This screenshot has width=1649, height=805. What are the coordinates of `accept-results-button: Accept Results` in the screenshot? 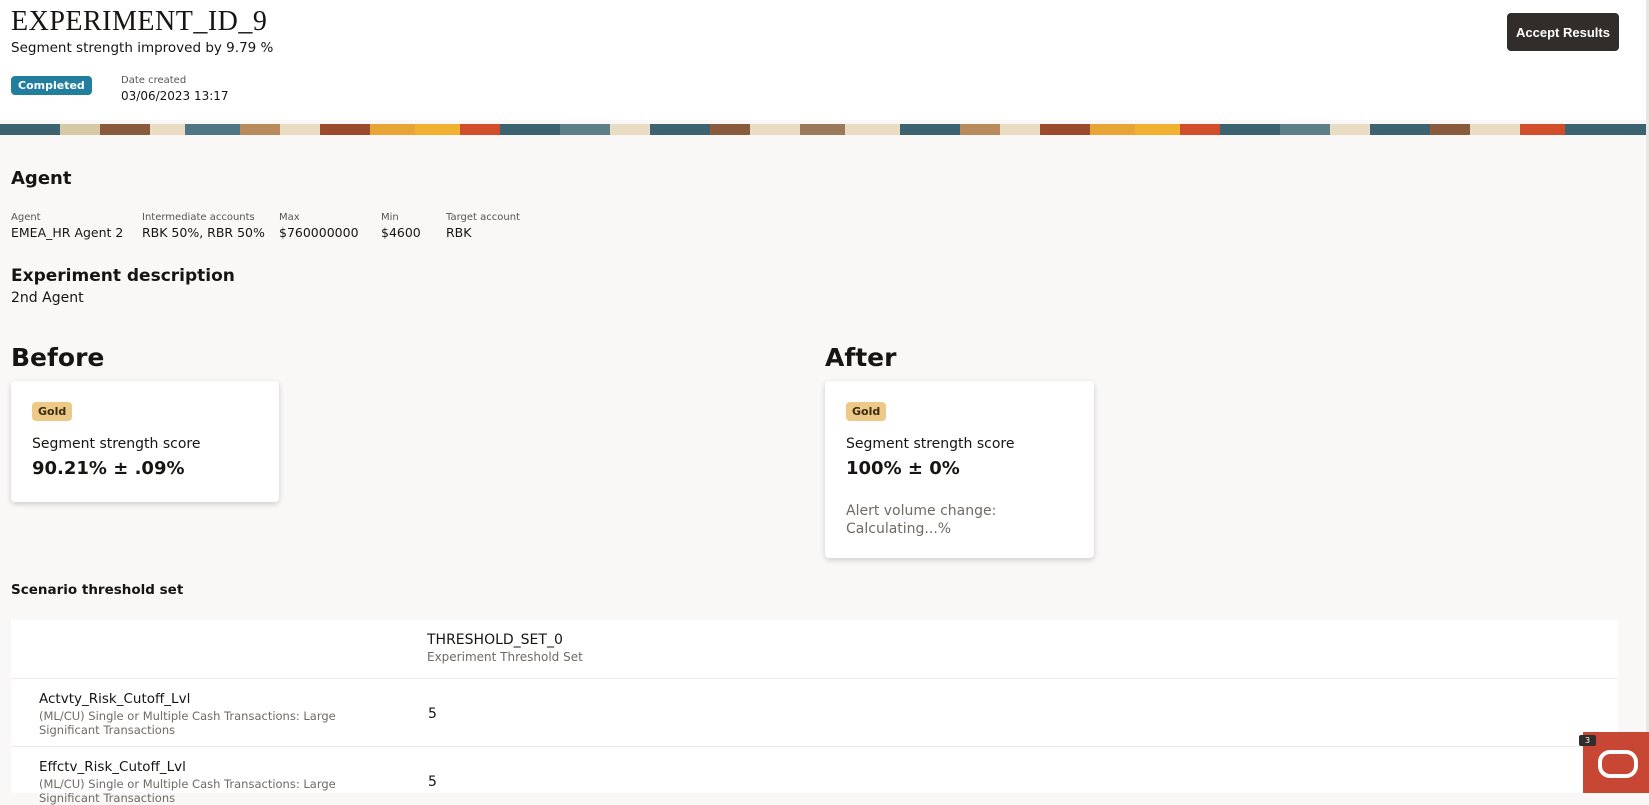 It's located at (1563, 32).